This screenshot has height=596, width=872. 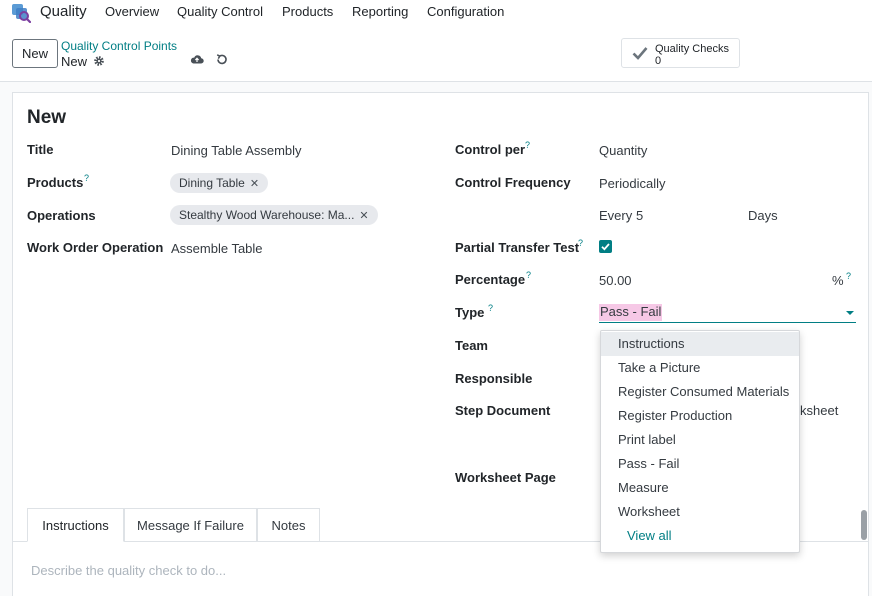 What do you see at coordinates (623, 150) in the screenshot?
I see `control-per-field: Quantity` at bounding box center [623, 150].